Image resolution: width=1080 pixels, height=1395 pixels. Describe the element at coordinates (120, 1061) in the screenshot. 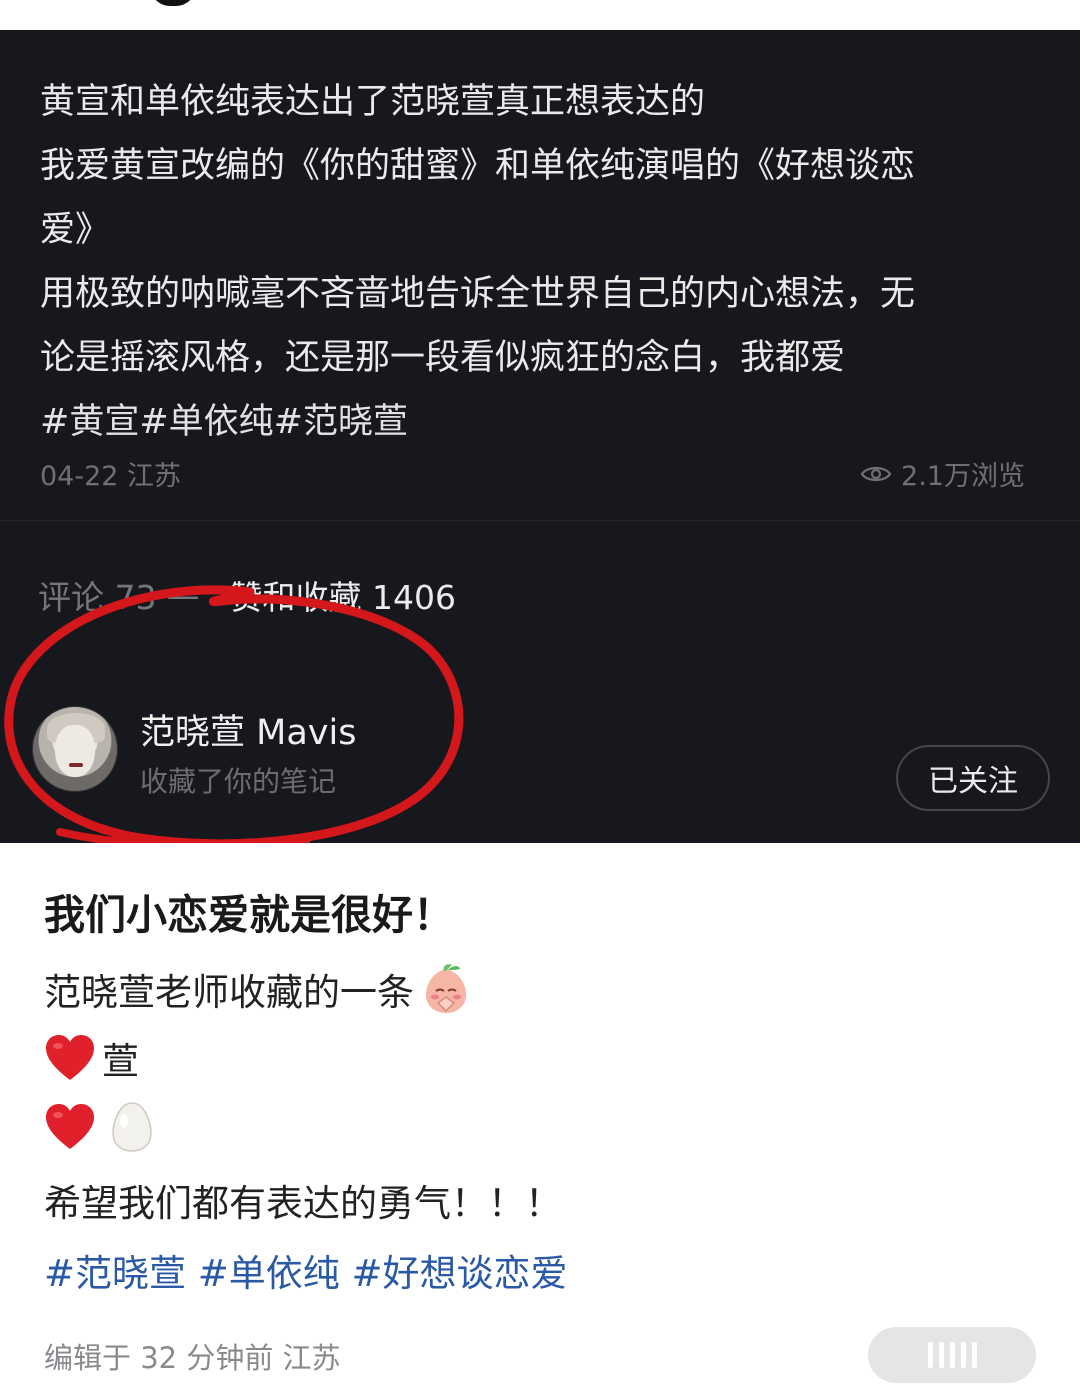

I see `caption-line-2-text: 萱` at that location.